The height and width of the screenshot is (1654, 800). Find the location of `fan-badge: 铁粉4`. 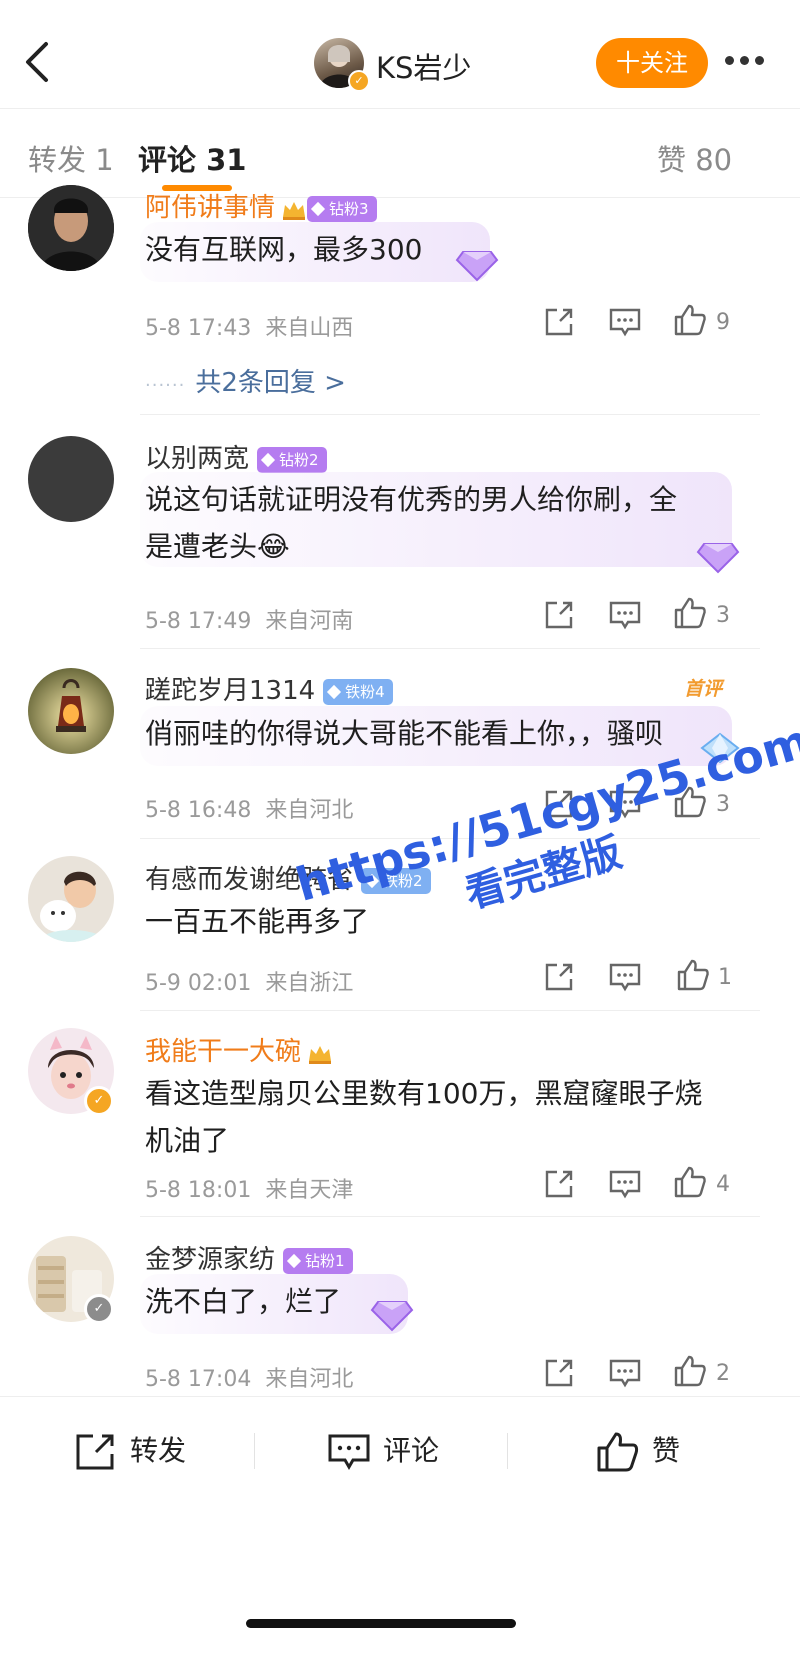

fan-badge: 铁粉4 is located at coordinates (358, 691).